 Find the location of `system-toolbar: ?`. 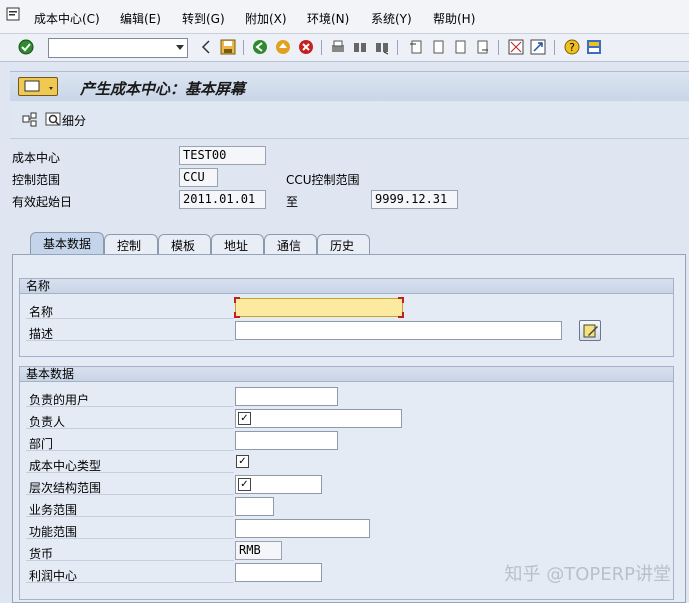

system-toolbar: ? is located at coordinates (344, 48).